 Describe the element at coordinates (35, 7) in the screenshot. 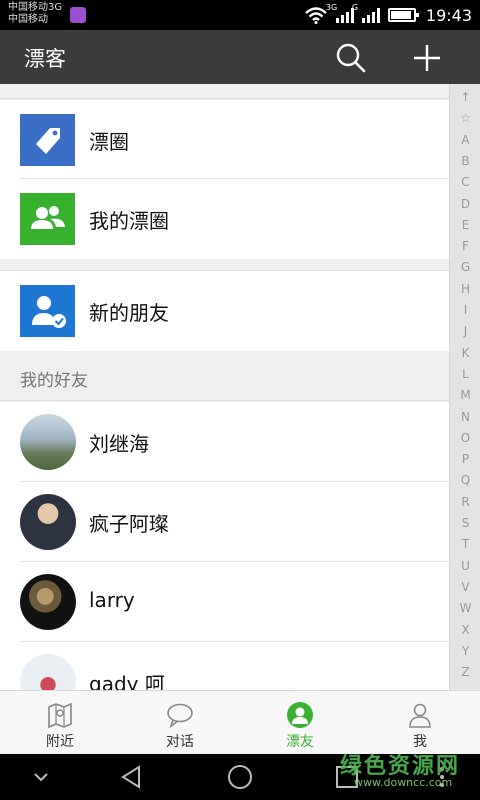

I see `carrier-1: 中国移动3G` at that location.